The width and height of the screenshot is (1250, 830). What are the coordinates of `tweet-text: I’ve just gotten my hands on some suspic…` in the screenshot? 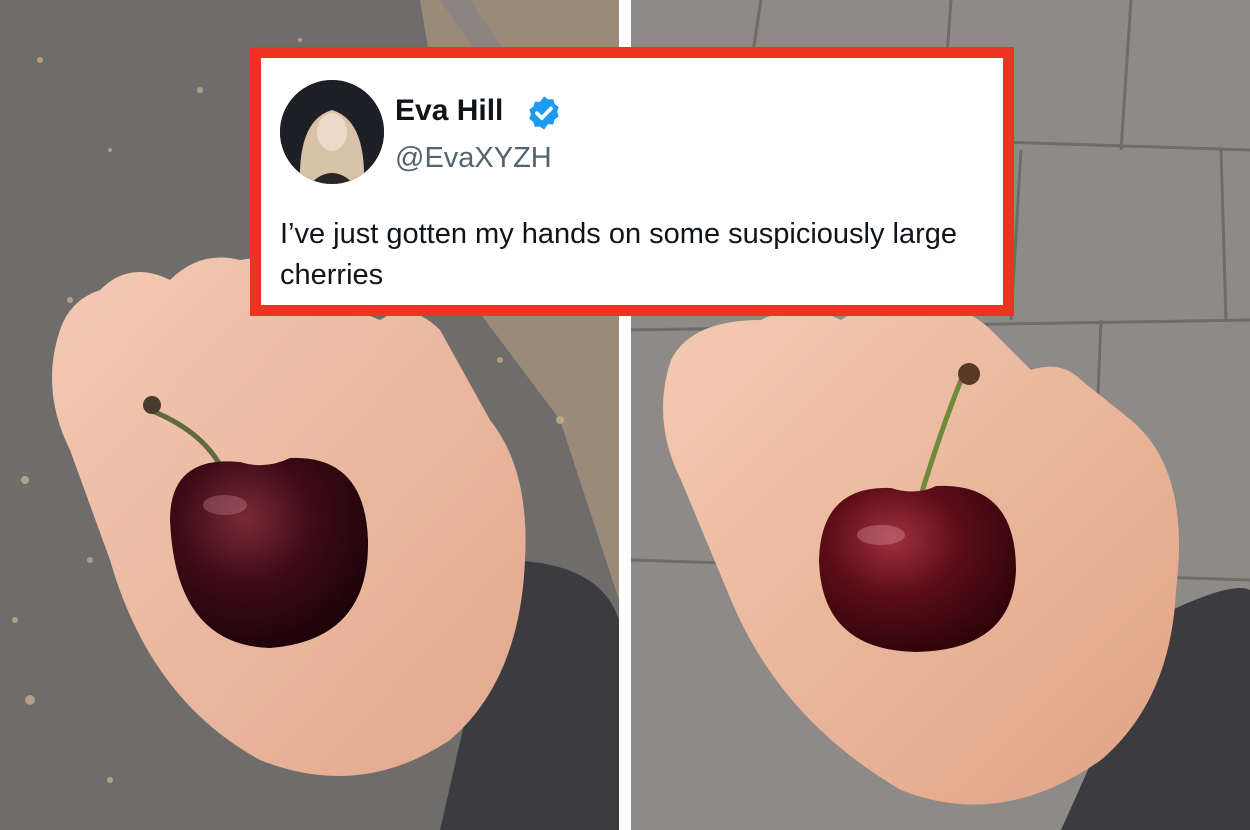 It's located at (619, 254).